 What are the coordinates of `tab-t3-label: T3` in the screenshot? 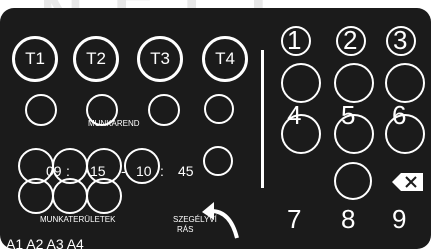 It's located at (160, 58).